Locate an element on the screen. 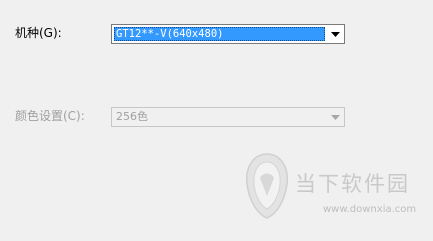 The height and width of the screenshot is (241, 433). color-setting-dropdown: 256色 is located at coordinates (228, 117).